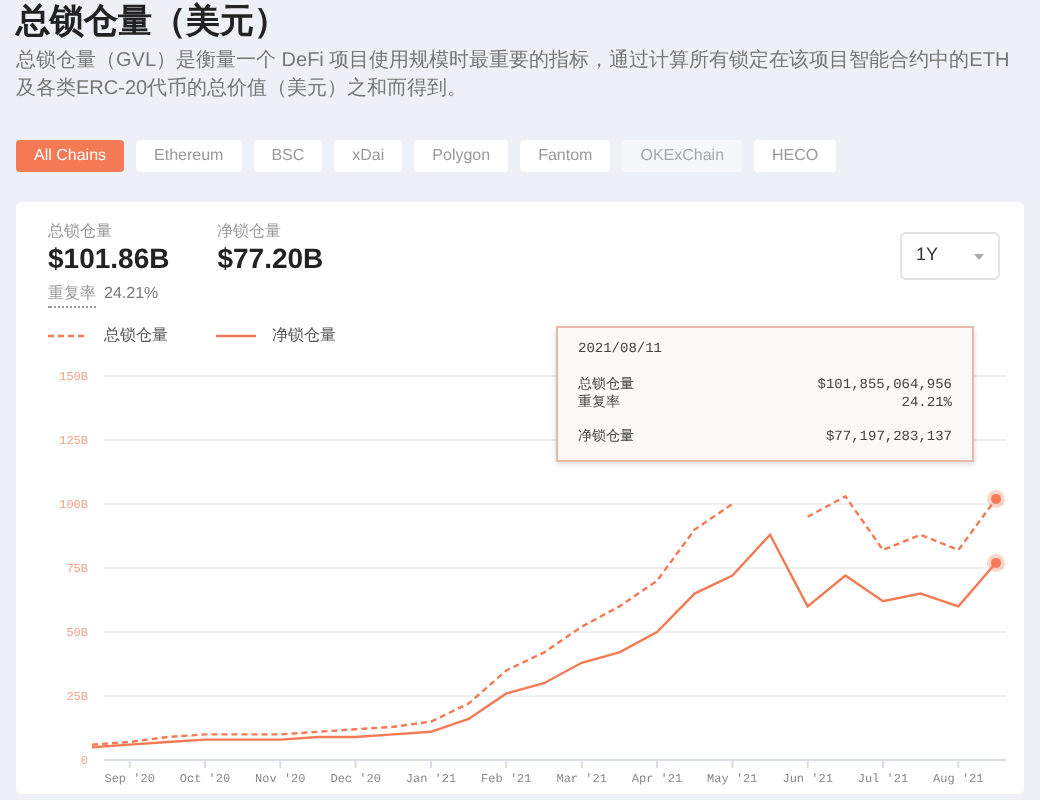  What do you see at coordinates (565, 156) in the screenshot?
I see `chain-tab: Fantom` at bounding box center [565, 156].